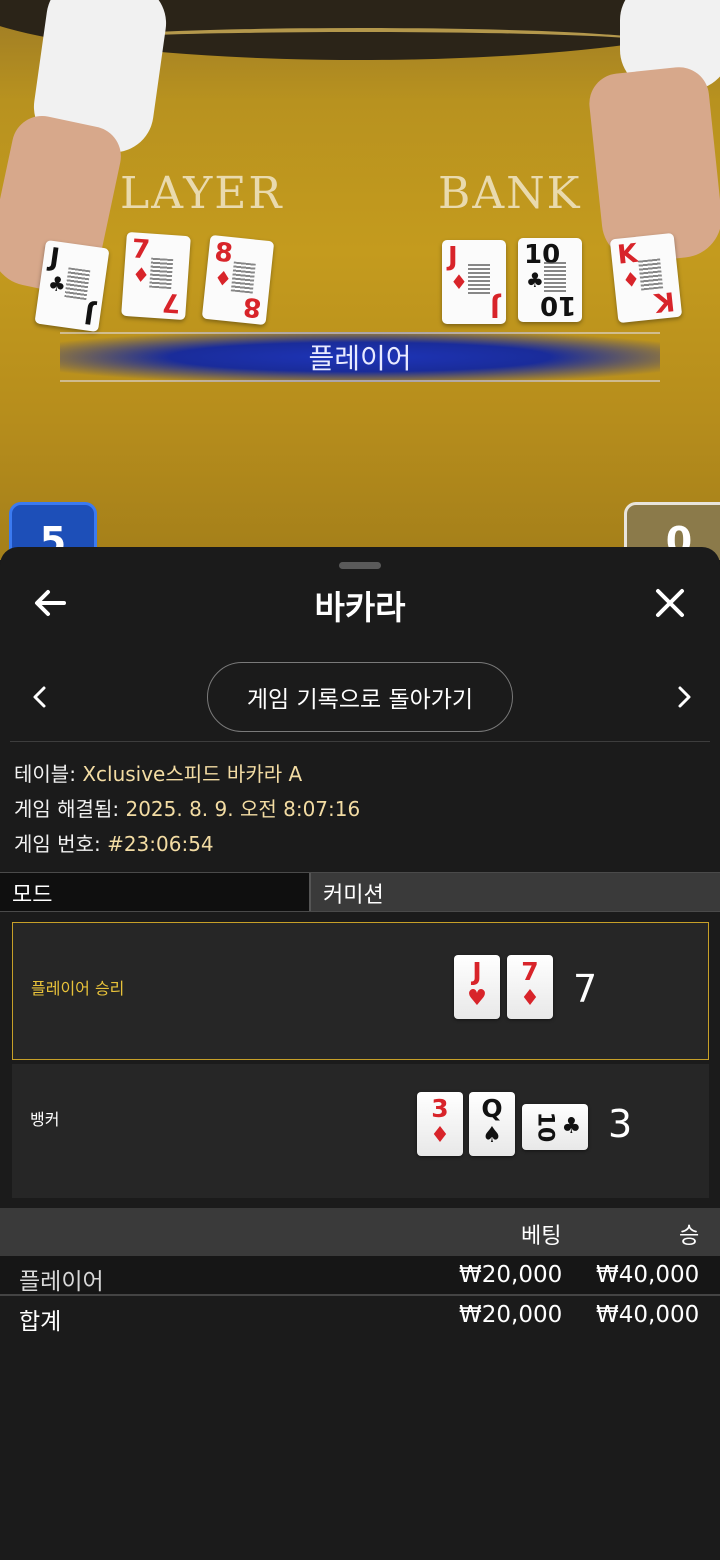 This screenshot has width=720, height=1560. Describe the element at coordinates (360, 991) in the screenshot. I see `player-hand-result: 플레이어 승리 J ♥ 7 ♦ 7` at that location.